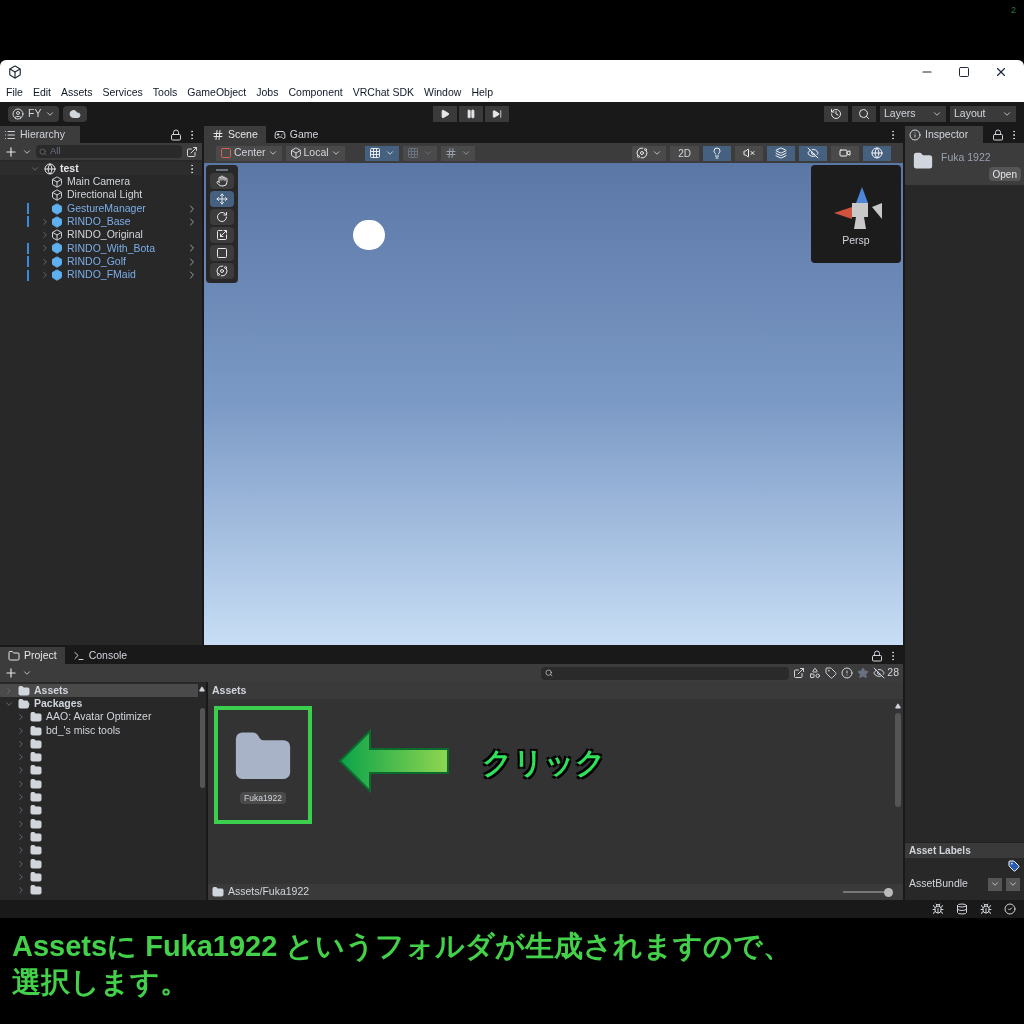 This screenshot has width=1024, height=1024. Describe the element at coordinates (383, 93) in the screenshot. I see `menu-item: VRChat SDK` at that location.